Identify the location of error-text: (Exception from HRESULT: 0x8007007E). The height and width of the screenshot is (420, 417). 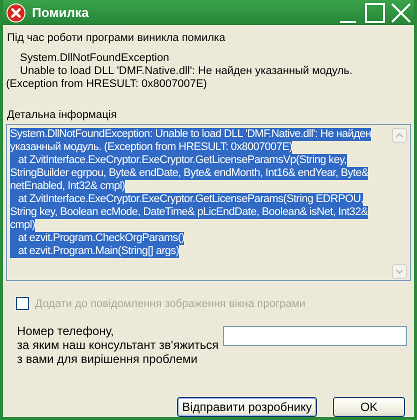
(107, 84).